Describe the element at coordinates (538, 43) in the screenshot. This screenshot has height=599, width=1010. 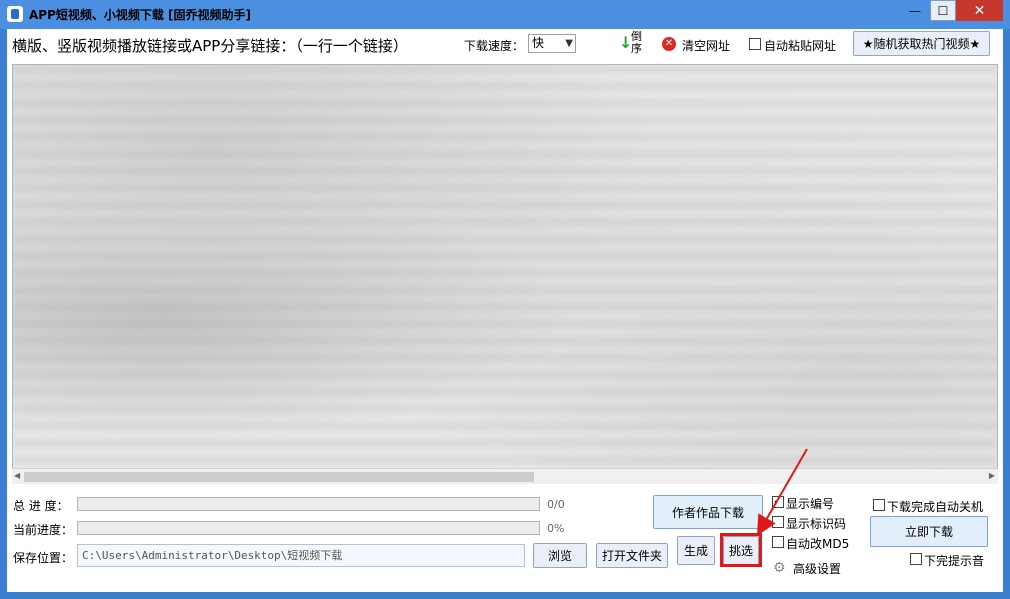
I see `speed-select-value: 快` at that location.